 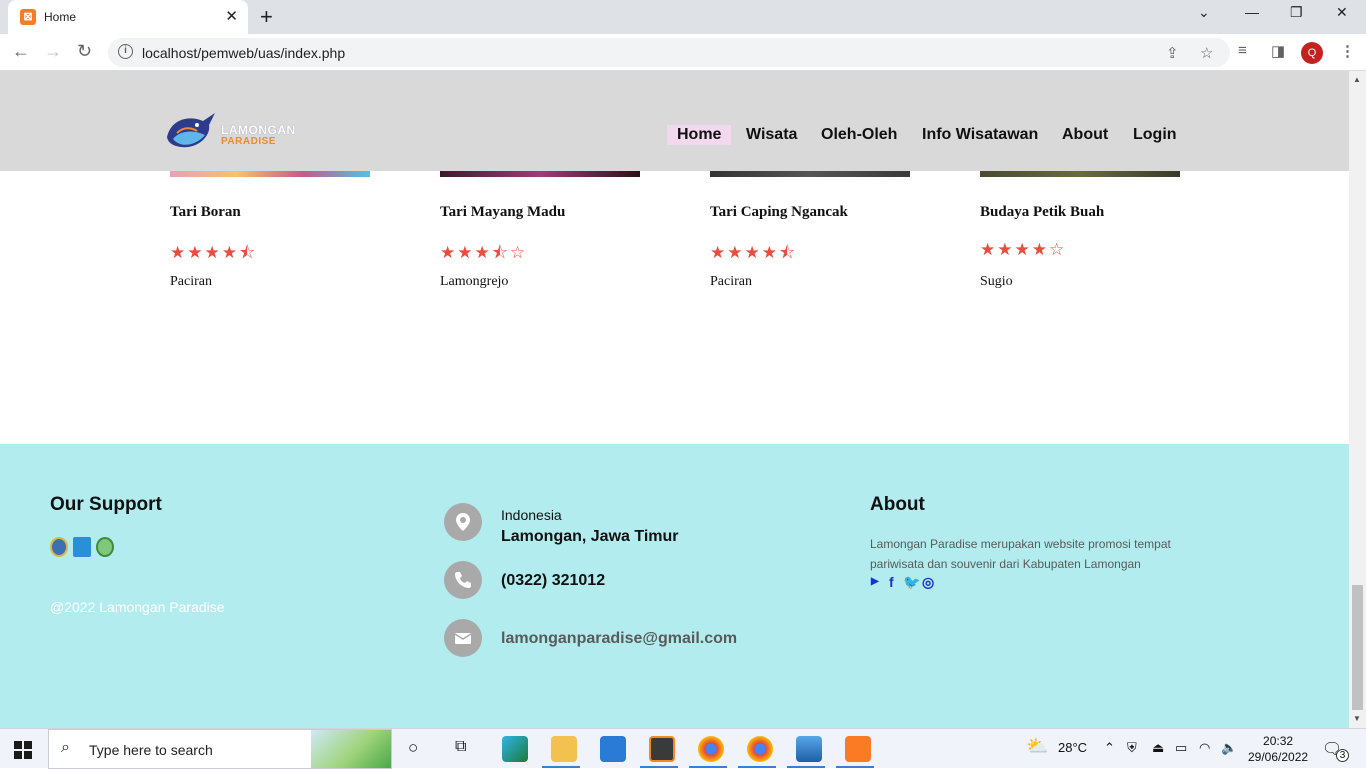 I want to click on reading-list-icon: ≡, so click(x=1242, y=50).